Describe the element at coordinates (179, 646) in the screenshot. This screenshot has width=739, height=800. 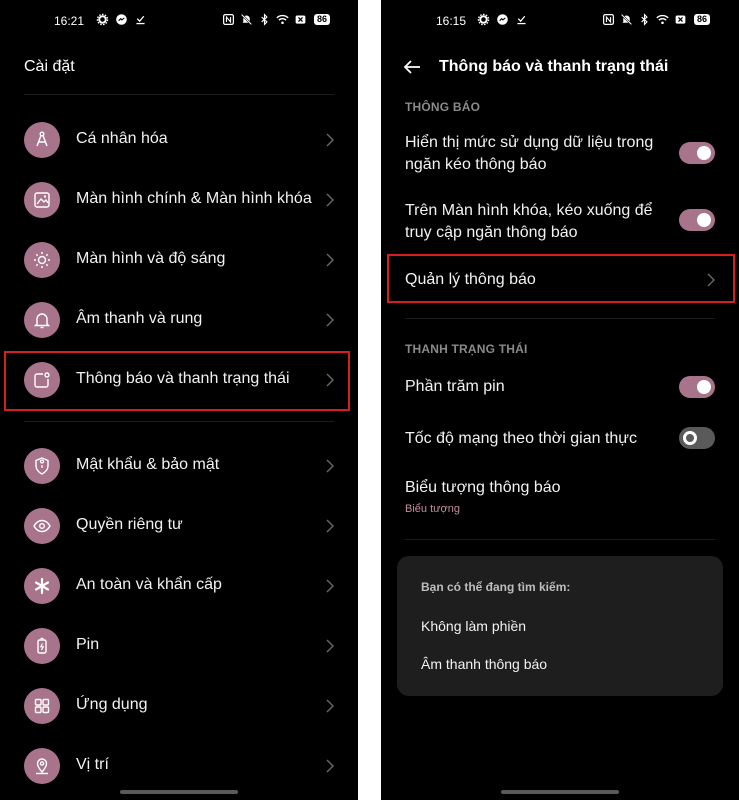
I see `settings-item-battery: Pin` at that location.